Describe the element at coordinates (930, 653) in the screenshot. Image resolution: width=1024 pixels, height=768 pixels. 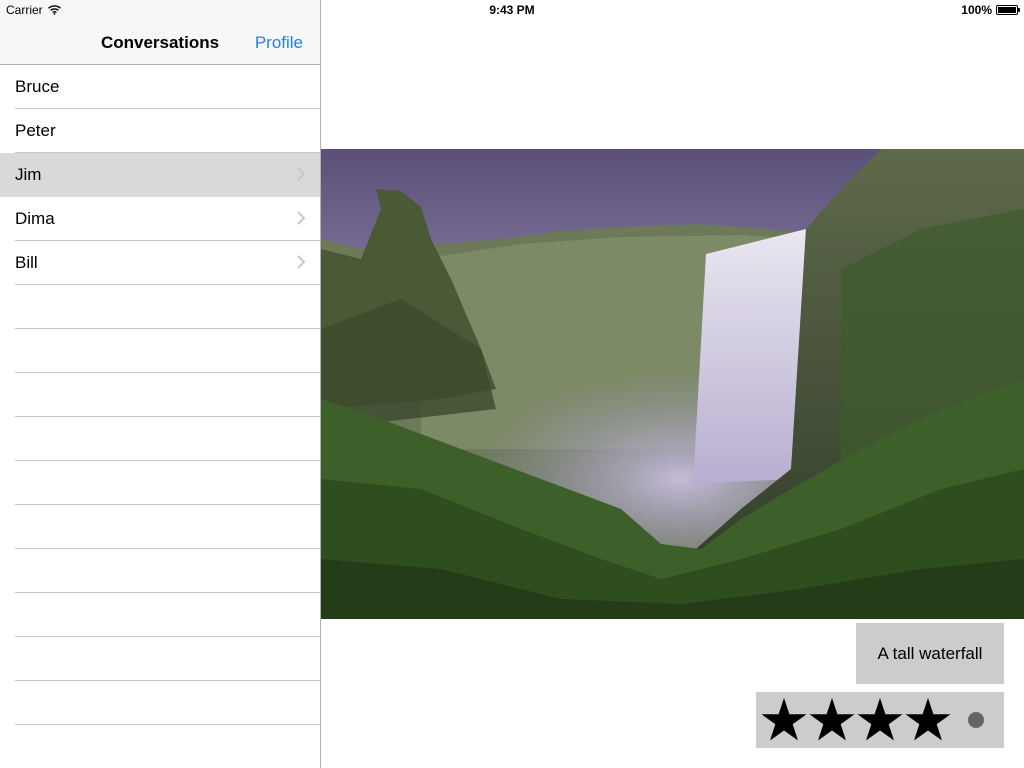
I see `photo-caption: A tall waterfall` at that location.